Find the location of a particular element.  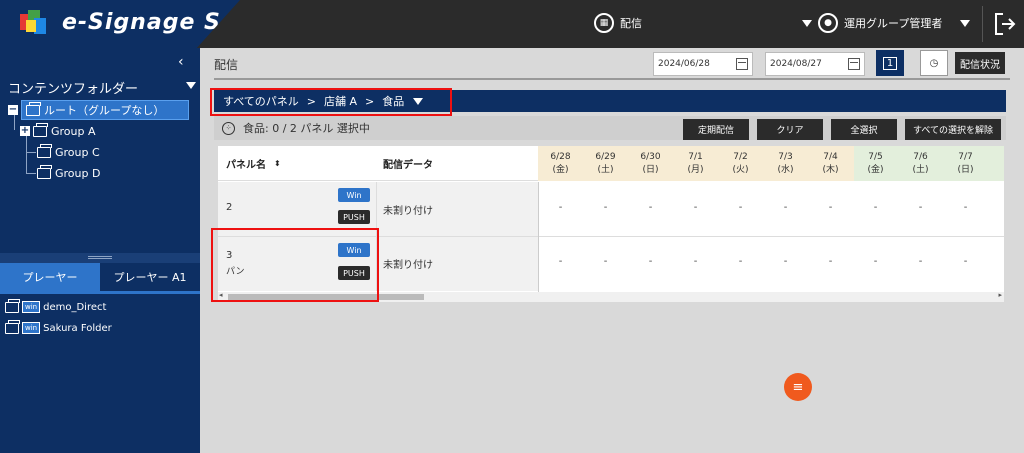

splitter-grip-icon is located at coordinates (100, 257).